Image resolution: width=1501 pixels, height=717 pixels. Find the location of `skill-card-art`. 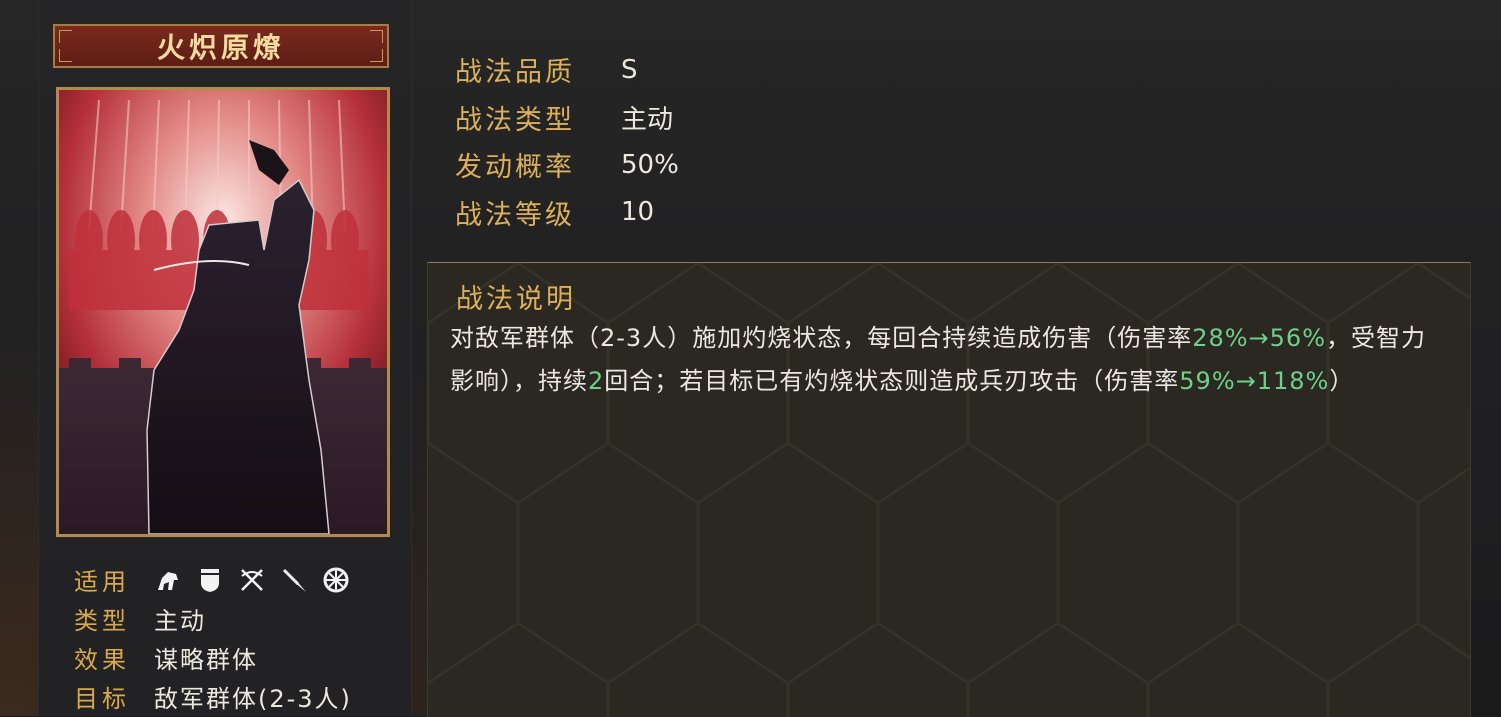

skill-card-art is located at coordinates (223, 312).